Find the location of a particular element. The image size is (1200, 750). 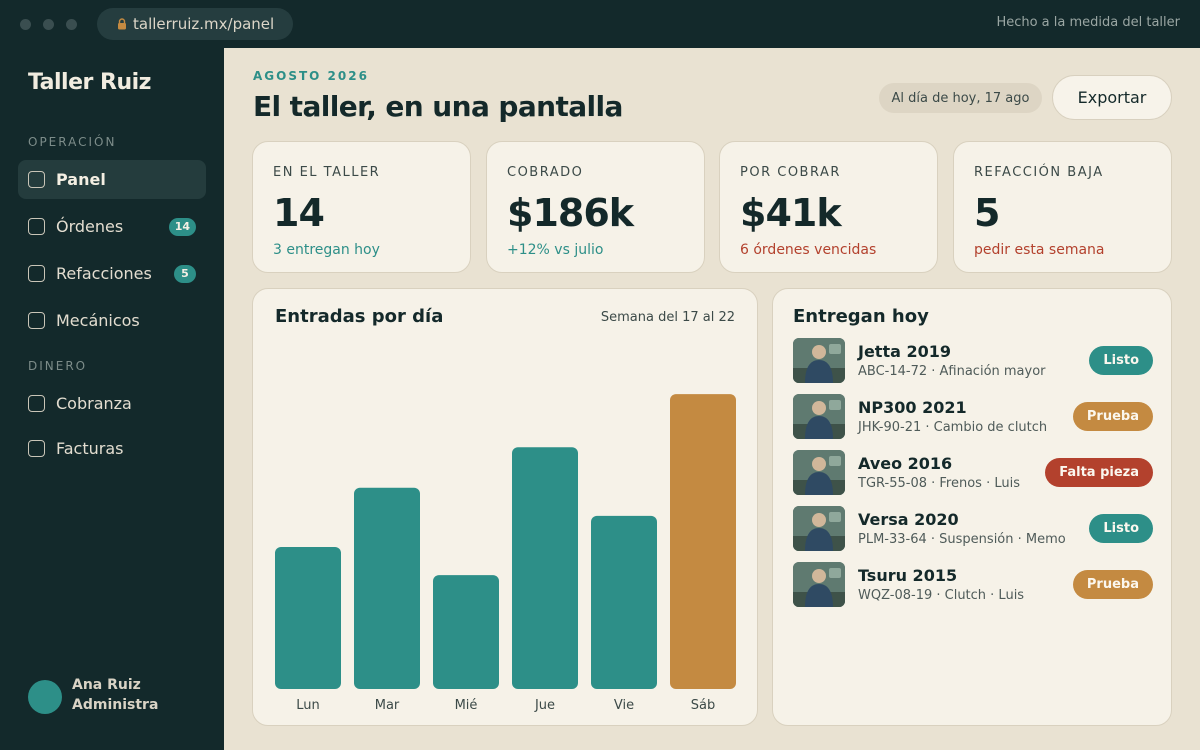

x-tick-label: Vie is located at coordinates (624, 705).